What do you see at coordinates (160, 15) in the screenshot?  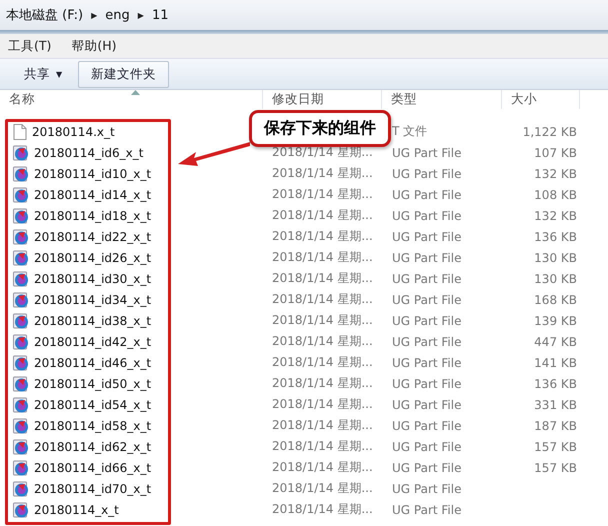 I see `breadcrumb: 11` at bounding box center [160, 15].